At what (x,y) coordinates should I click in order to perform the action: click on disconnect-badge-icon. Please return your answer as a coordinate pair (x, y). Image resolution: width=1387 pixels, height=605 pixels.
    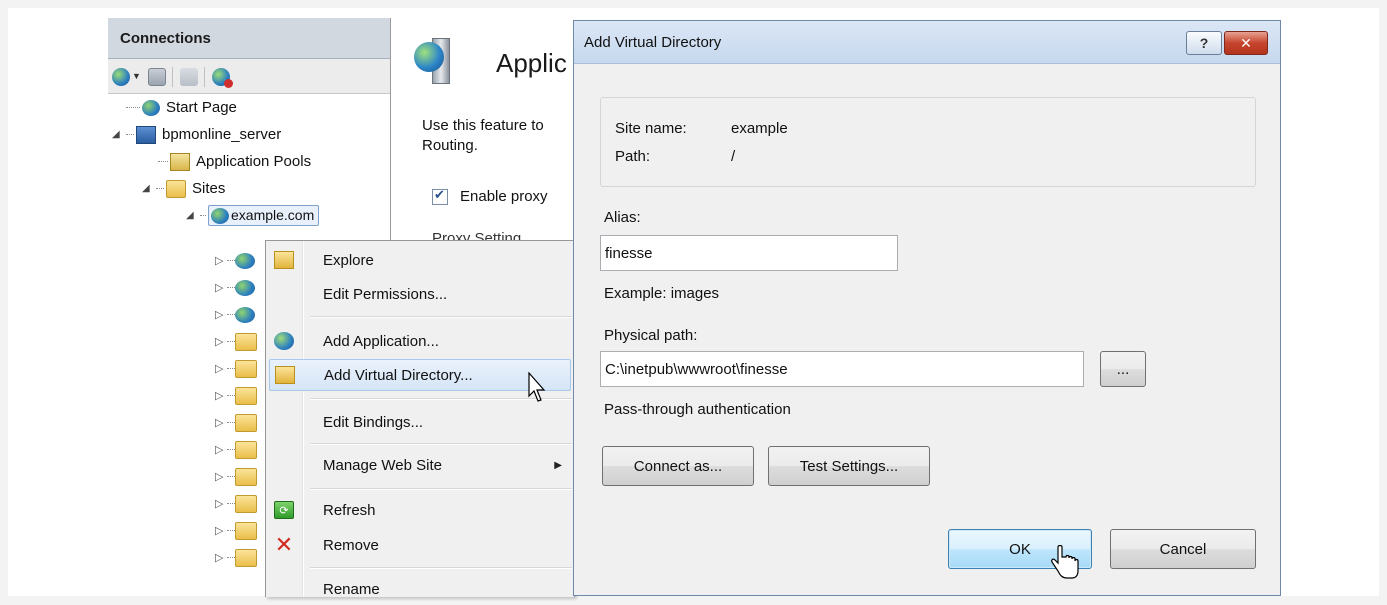
    Looking at the image, I should click on (228, 83).